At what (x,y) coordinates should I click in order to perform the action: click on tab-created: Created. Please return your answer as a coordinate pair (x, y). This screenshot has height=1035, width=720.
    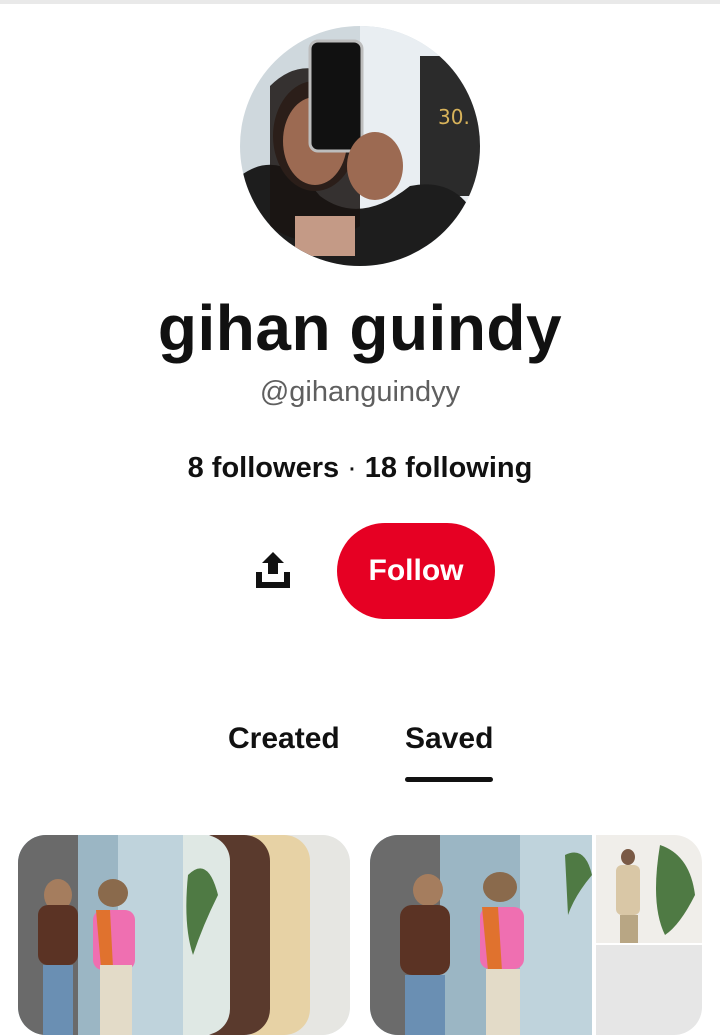
    Looking at the image, I should click on (284, 739).